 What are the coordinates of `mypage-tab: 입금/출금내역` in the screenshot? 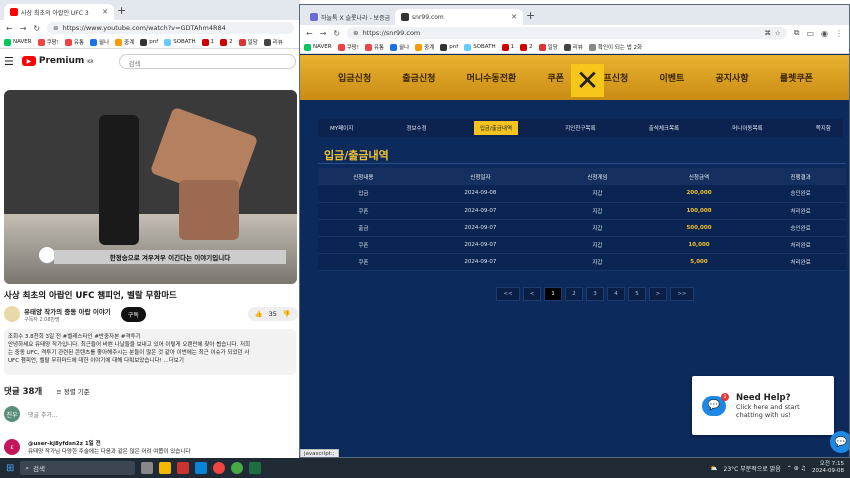 It's located at (496, 128).